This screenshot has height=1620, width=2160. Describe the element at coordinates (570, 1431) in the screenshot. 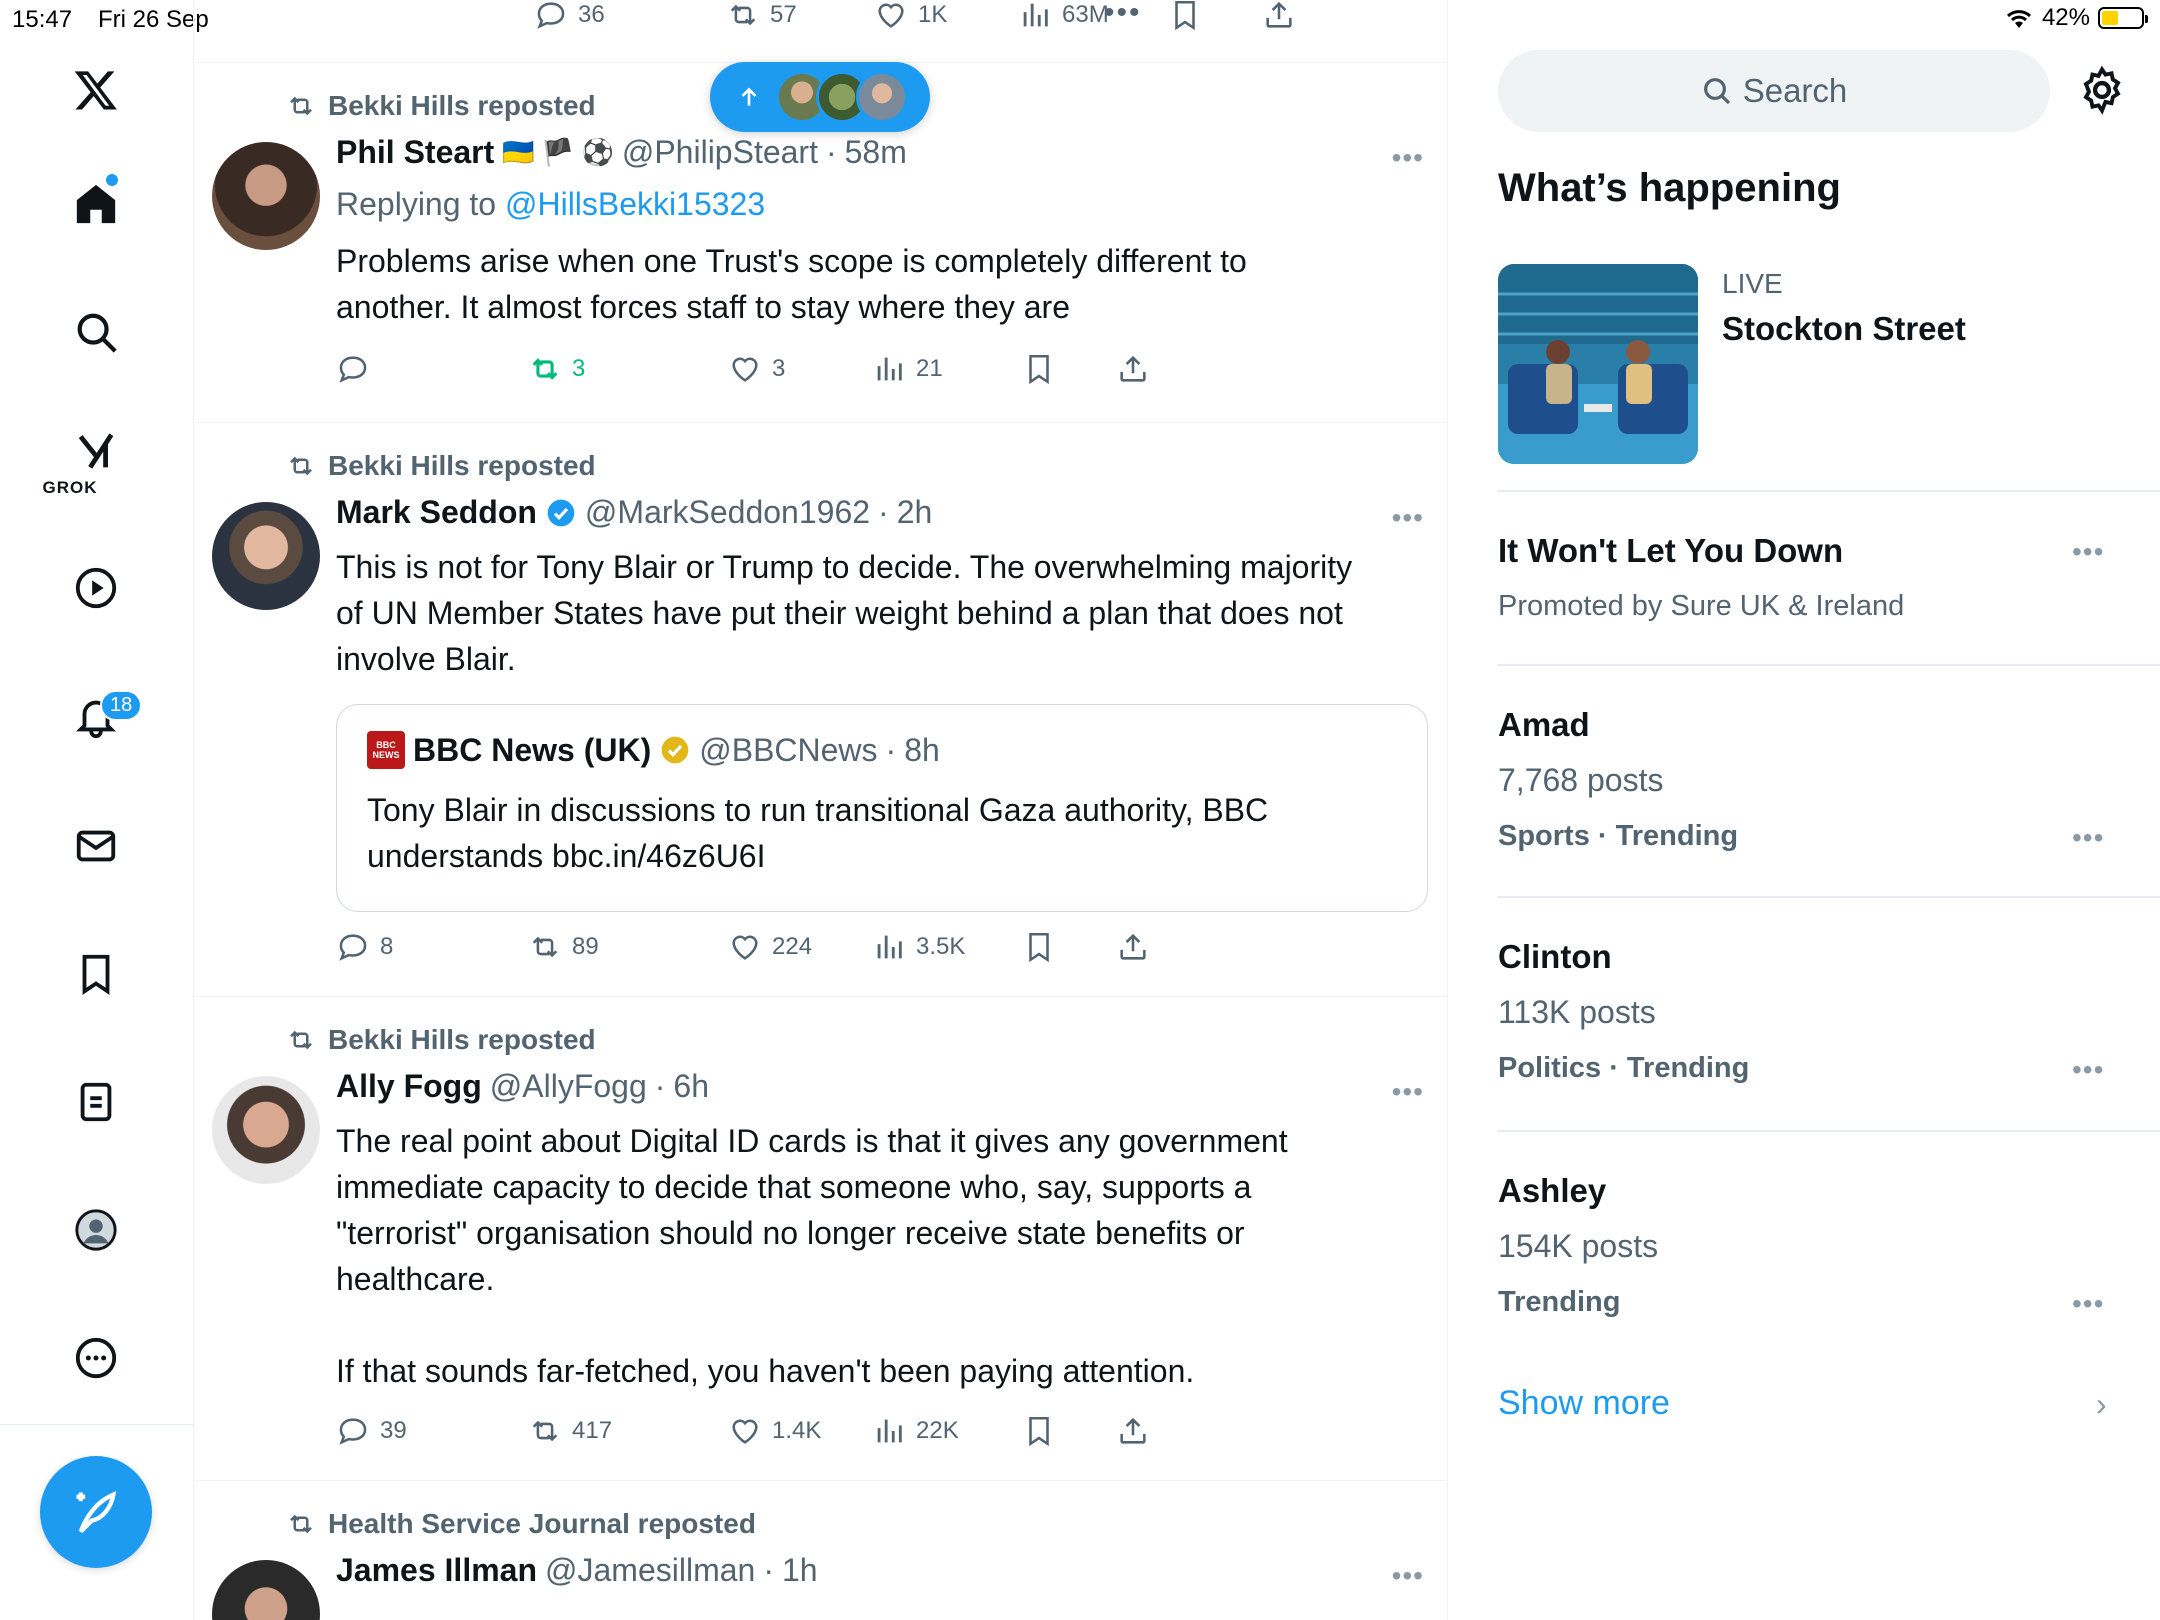

I see `repost-action: 417` at that location.